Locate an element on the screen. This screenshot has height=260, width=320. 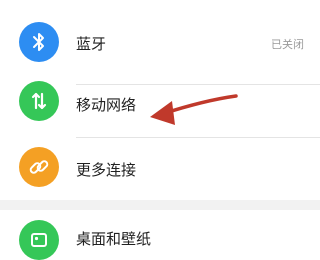
settings-item-label: 蓝牙 is located at coordinates (91, 44).